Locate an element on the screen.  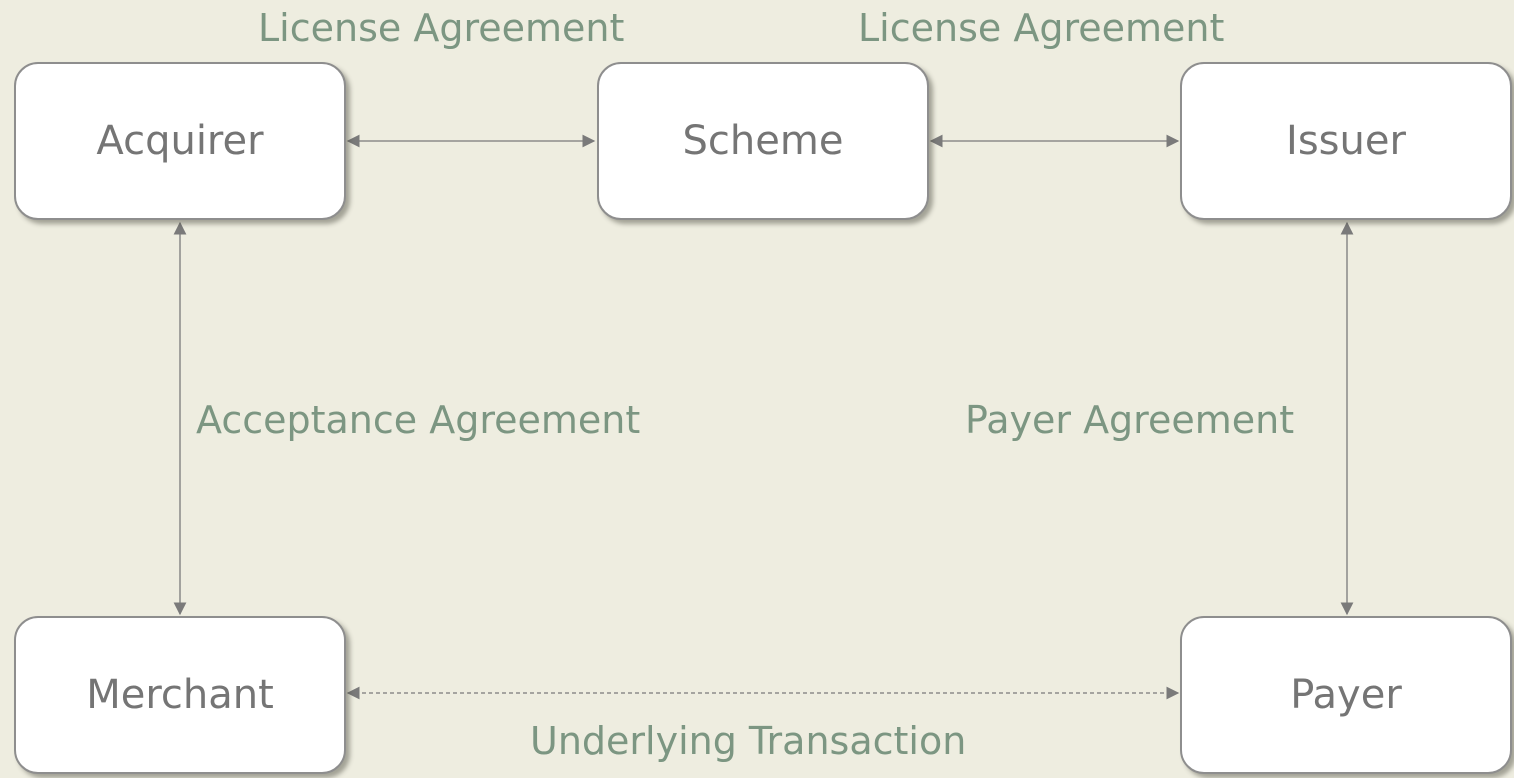
issuer-node: Issuer is located at coordinates (1346, 141).